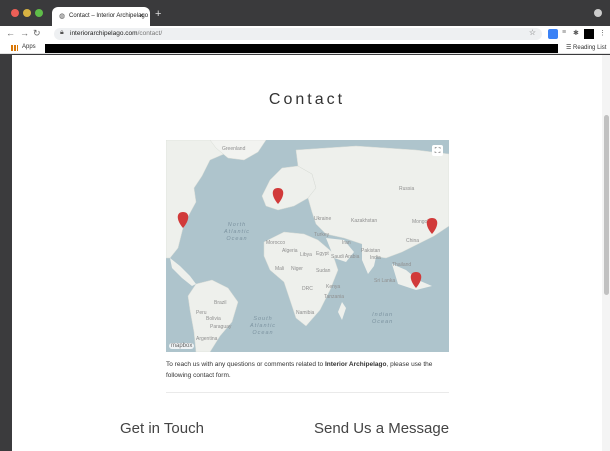  I want to click on back-arrow-icon: ←, so click(10, 33).